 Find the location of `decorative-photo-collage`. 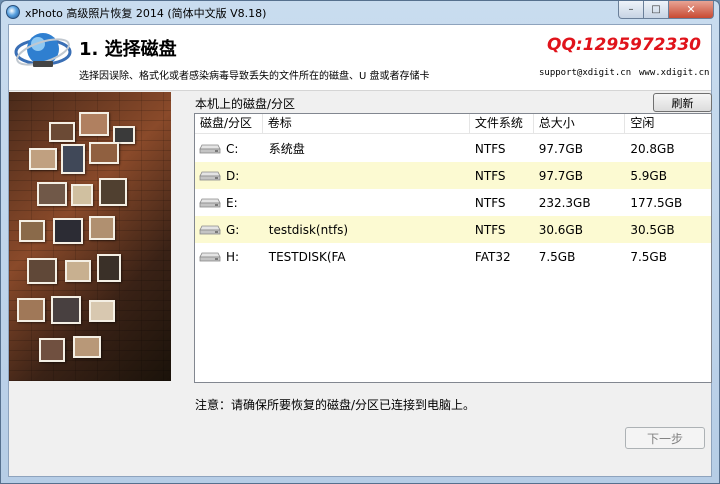

decorative-photo-collage is located at coordinates (90, 236).